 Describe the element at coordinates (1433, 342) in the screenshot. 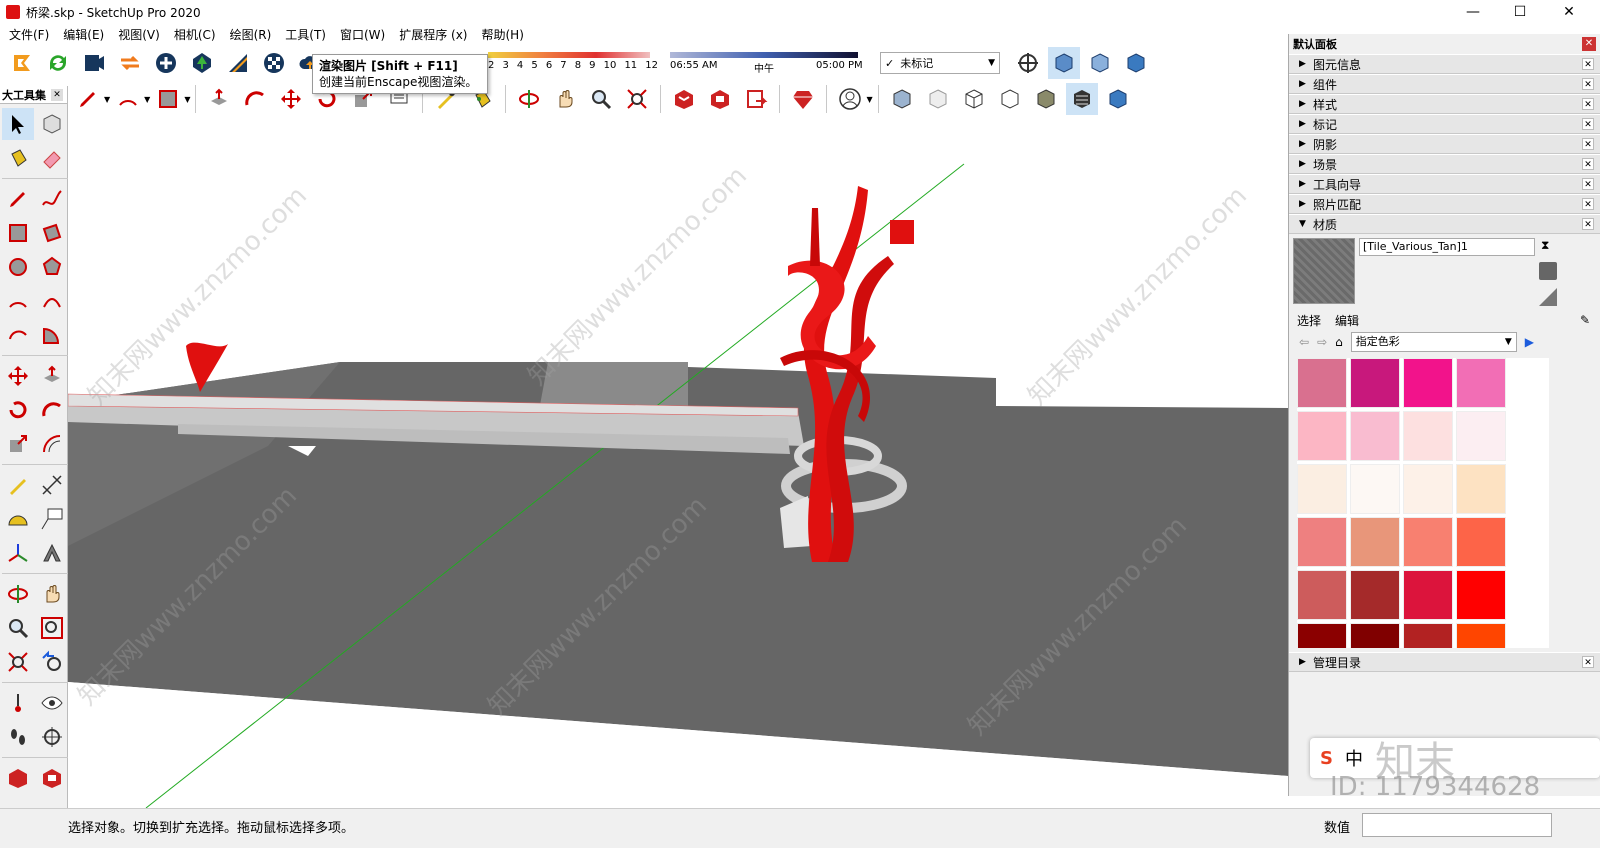

I see `material-collection-select: 指定色彩 ▼` at that location.